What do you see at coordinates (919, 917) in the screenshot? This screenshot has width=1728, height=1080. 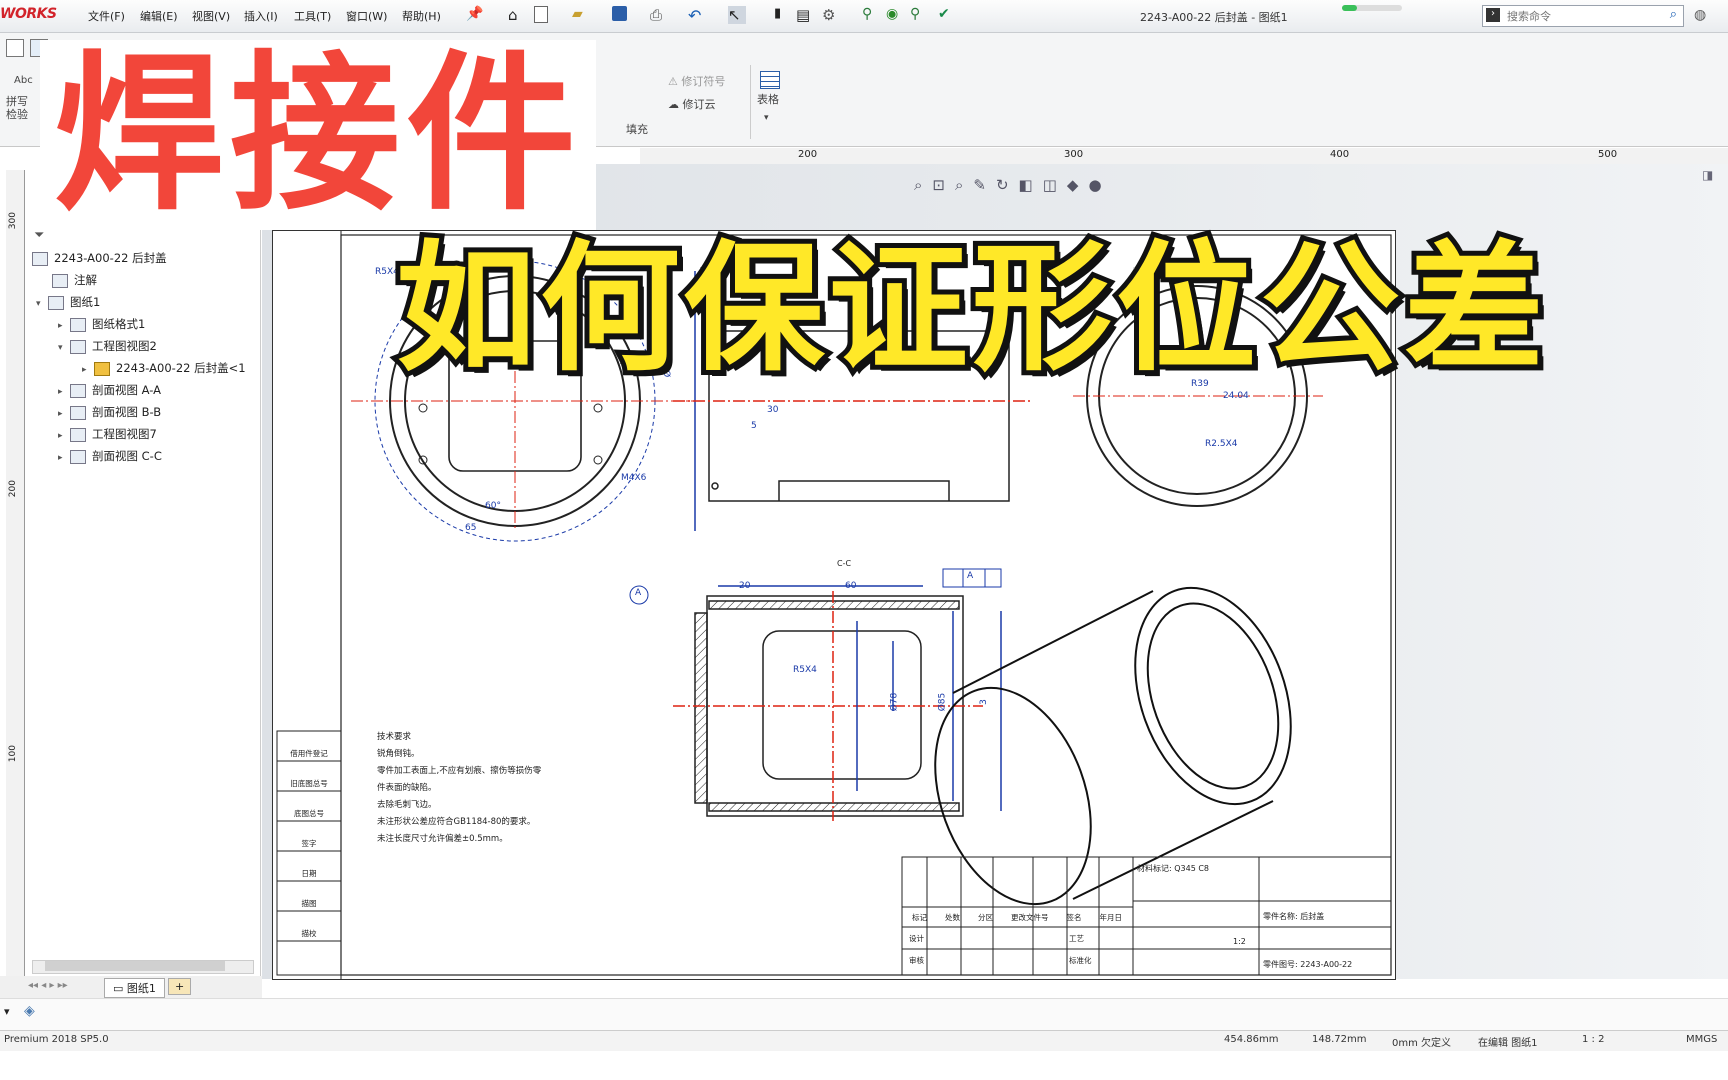 I see `header-cell: 标记` at bounding box center [919, 917].